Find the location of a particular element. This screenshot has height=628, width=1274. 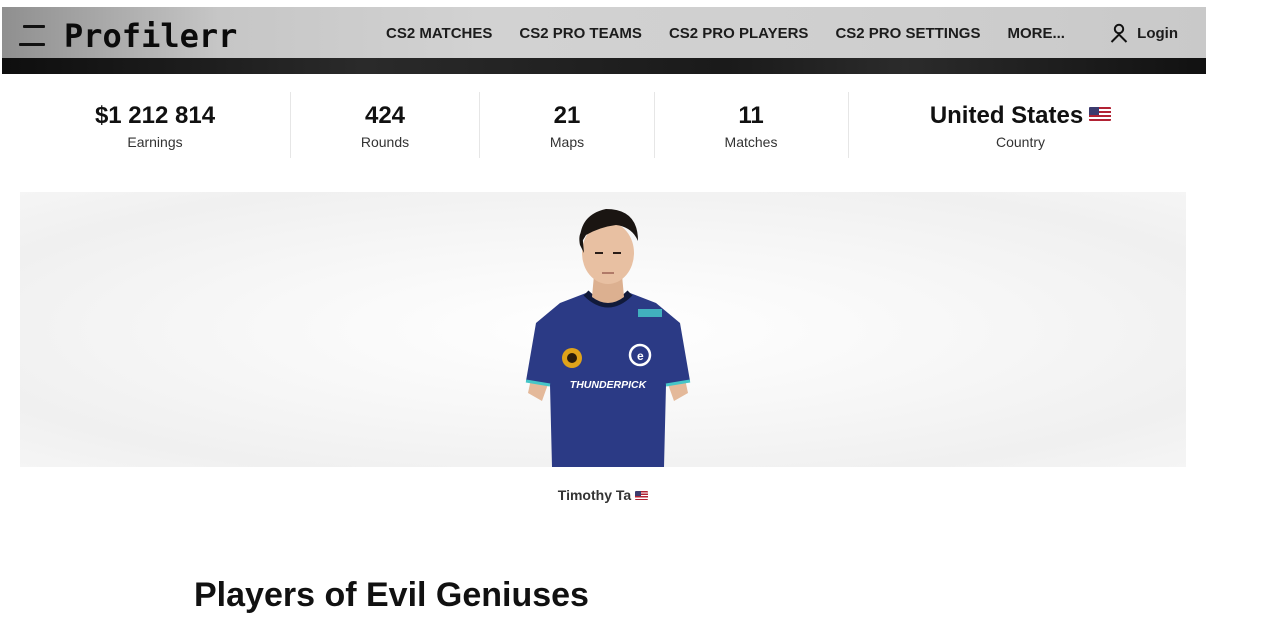

stat-country: United States Country is located at coordinates (1020, 125).